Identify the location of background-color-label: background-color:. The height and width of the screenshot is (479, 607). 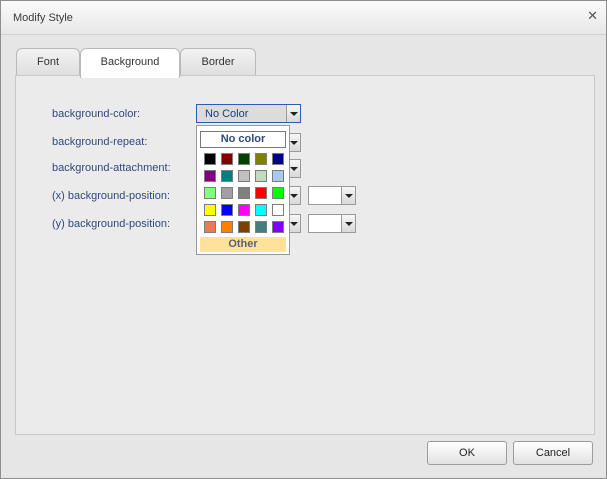
(96, 114).